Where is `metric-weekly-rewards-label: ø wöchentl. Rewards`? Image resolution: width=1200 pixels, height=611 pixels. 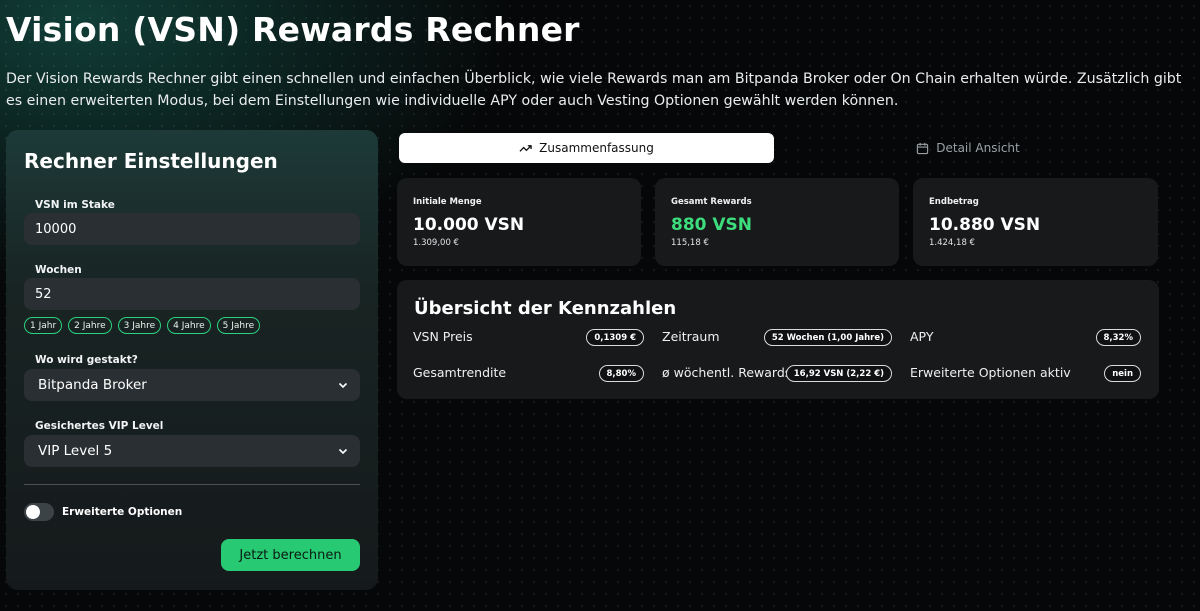
metric-weekly-rewards-label: ø wöchentl. Rewards is located at coordinates (727, 372).